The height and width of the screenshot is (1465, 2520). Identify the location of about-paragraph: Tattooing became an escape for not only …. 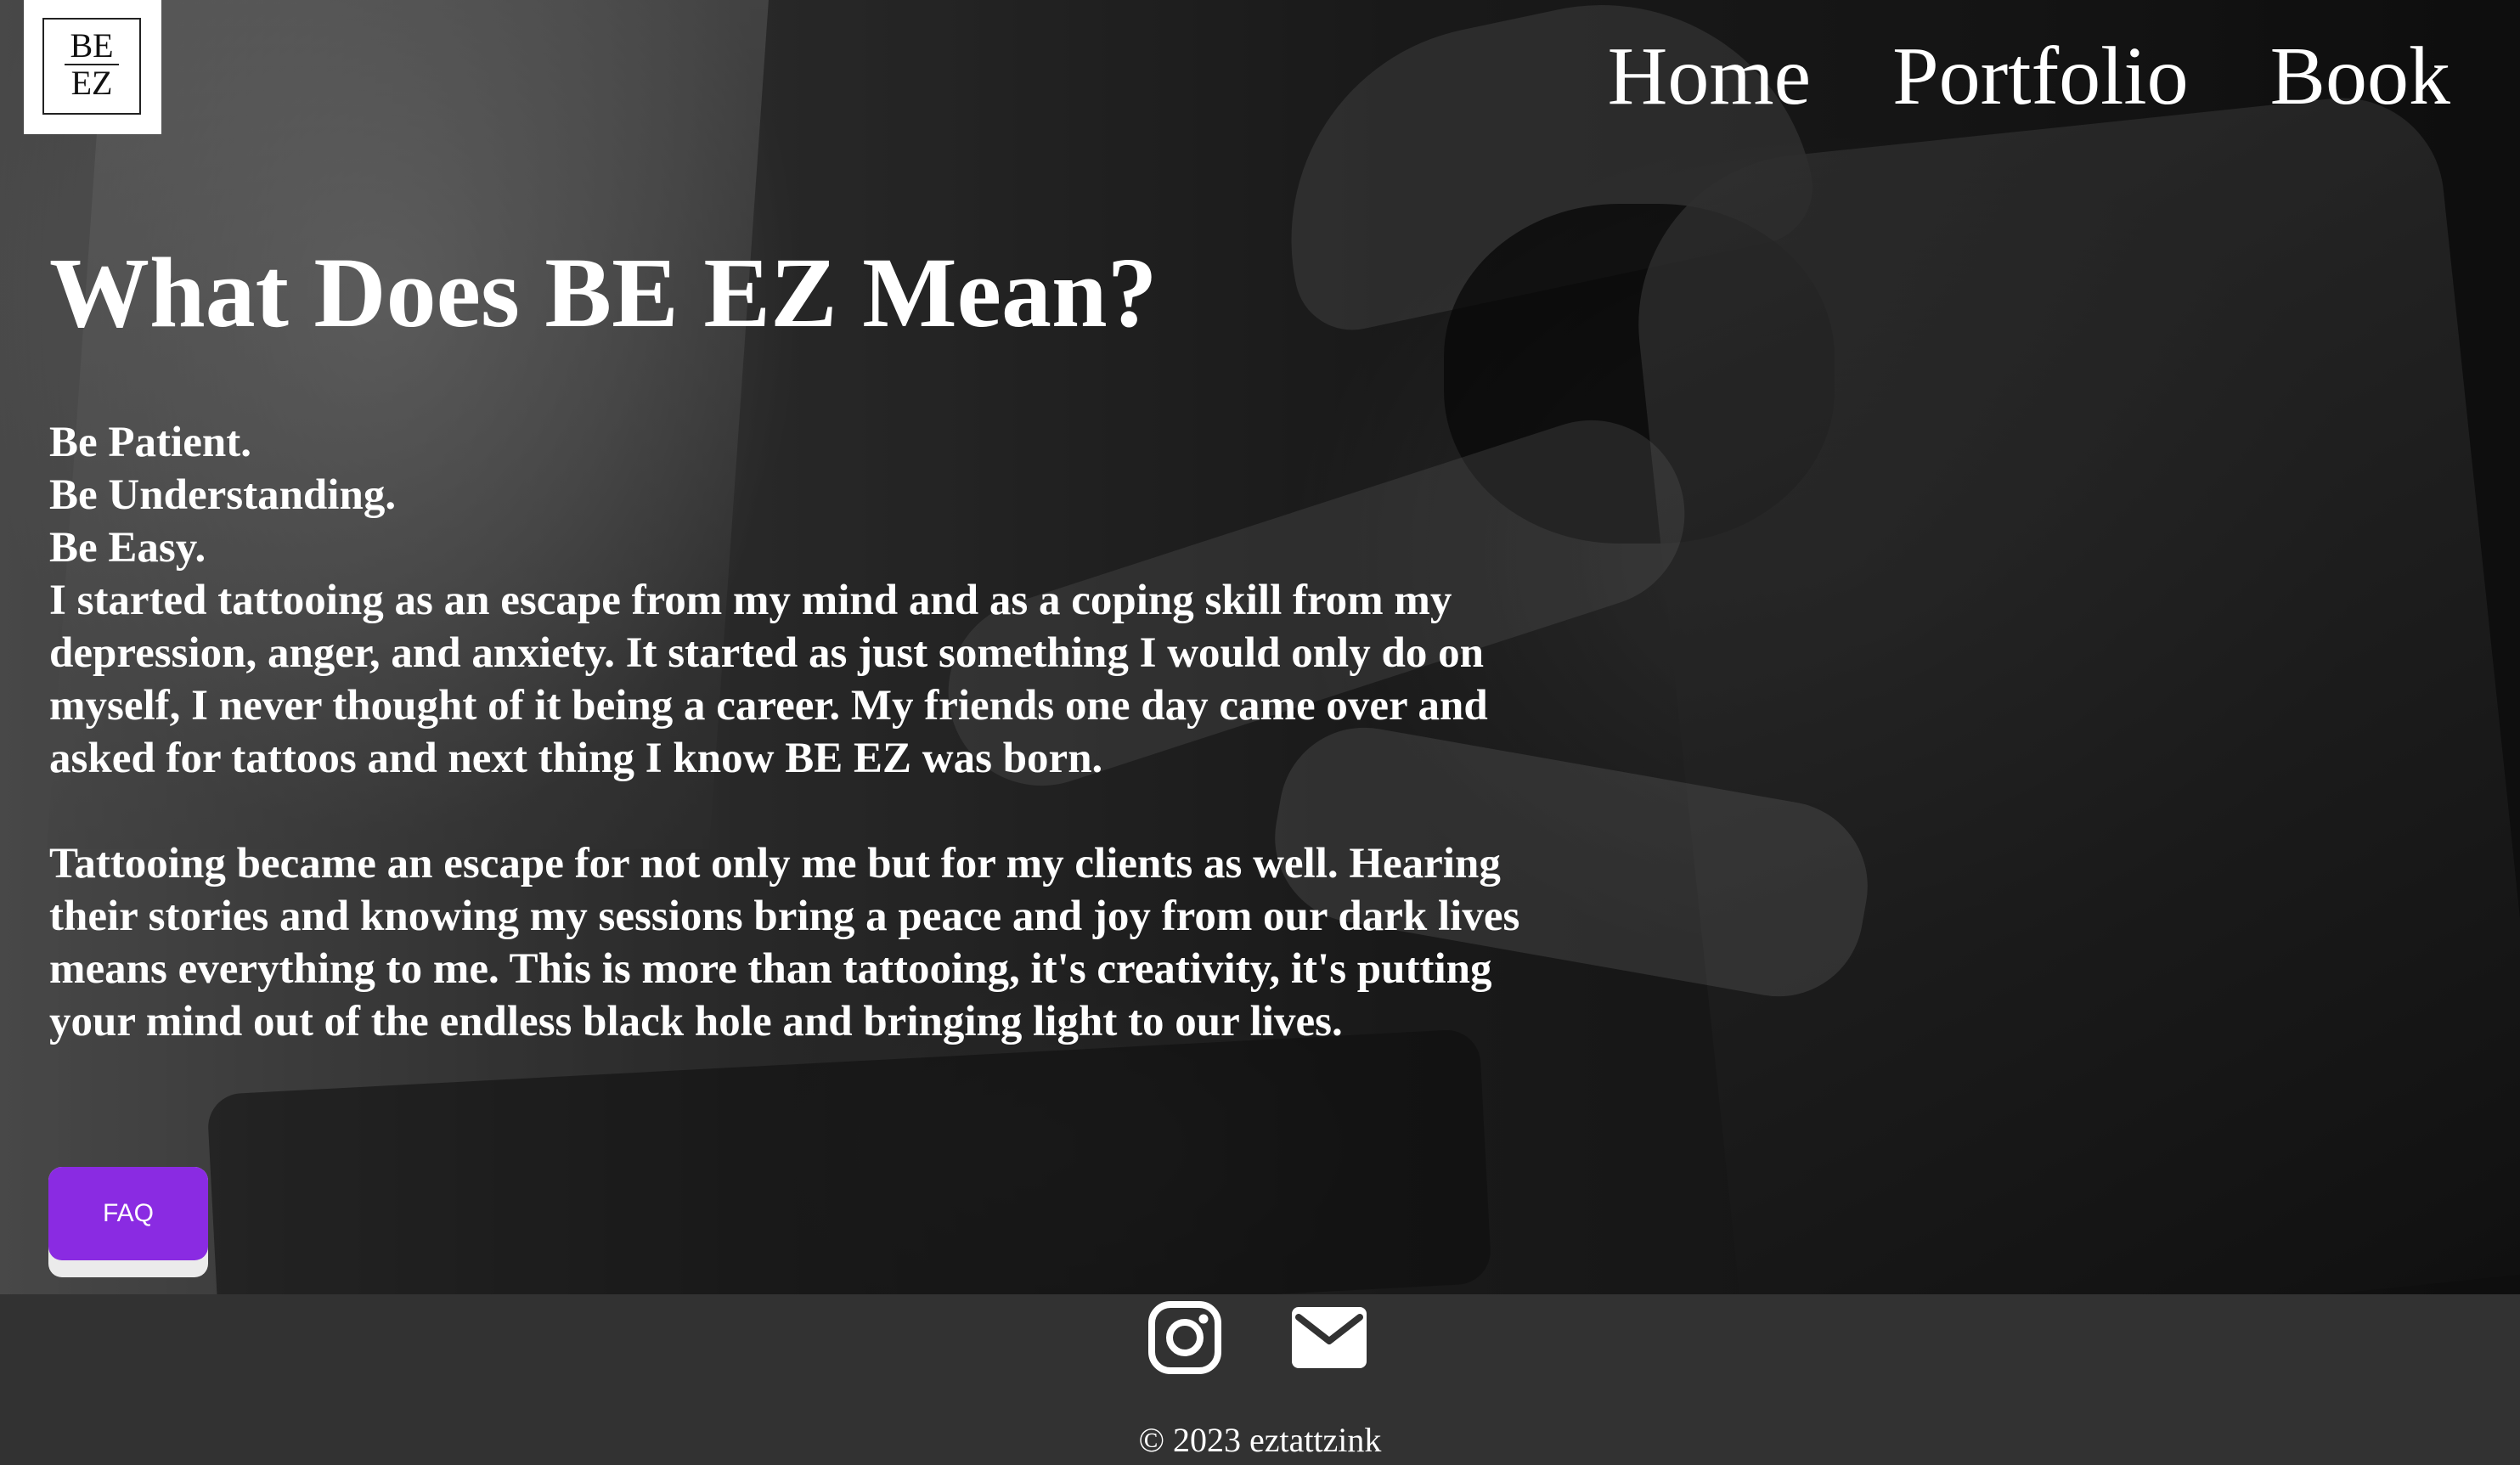
(784, 943).